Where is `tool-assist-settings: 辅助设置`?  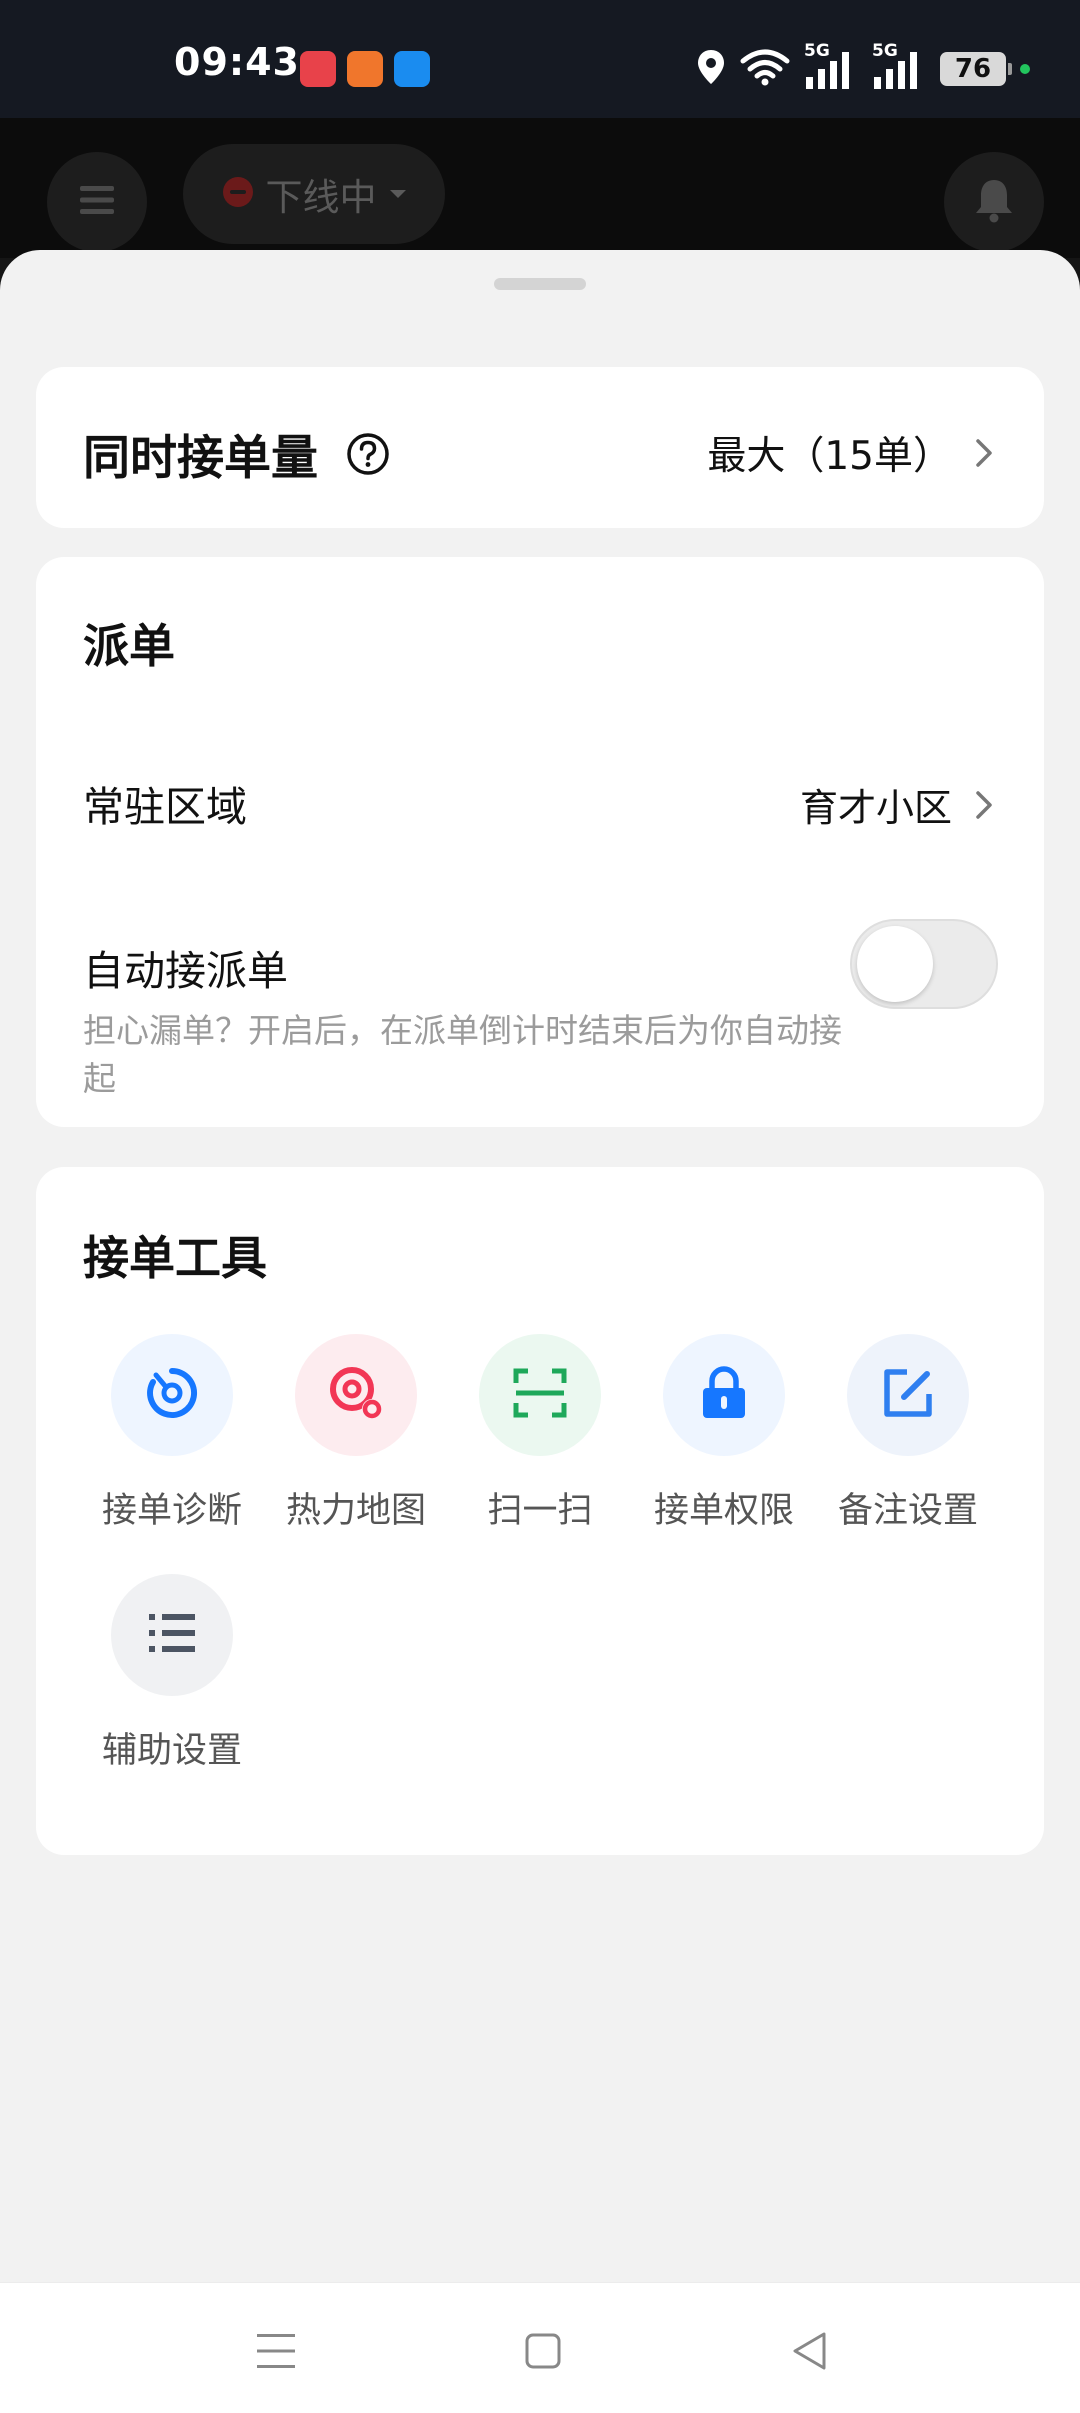 tool-assist-settings: 辅助设置 is located at coordinates (172, 1673).